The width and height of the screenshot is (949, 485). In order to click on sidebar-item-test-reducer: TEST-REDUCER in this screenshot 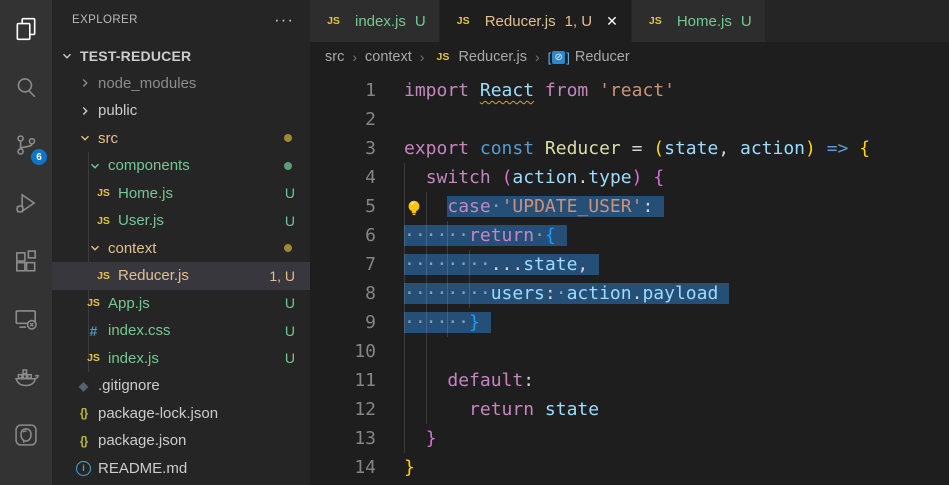, I will do `click(181, 56)`.